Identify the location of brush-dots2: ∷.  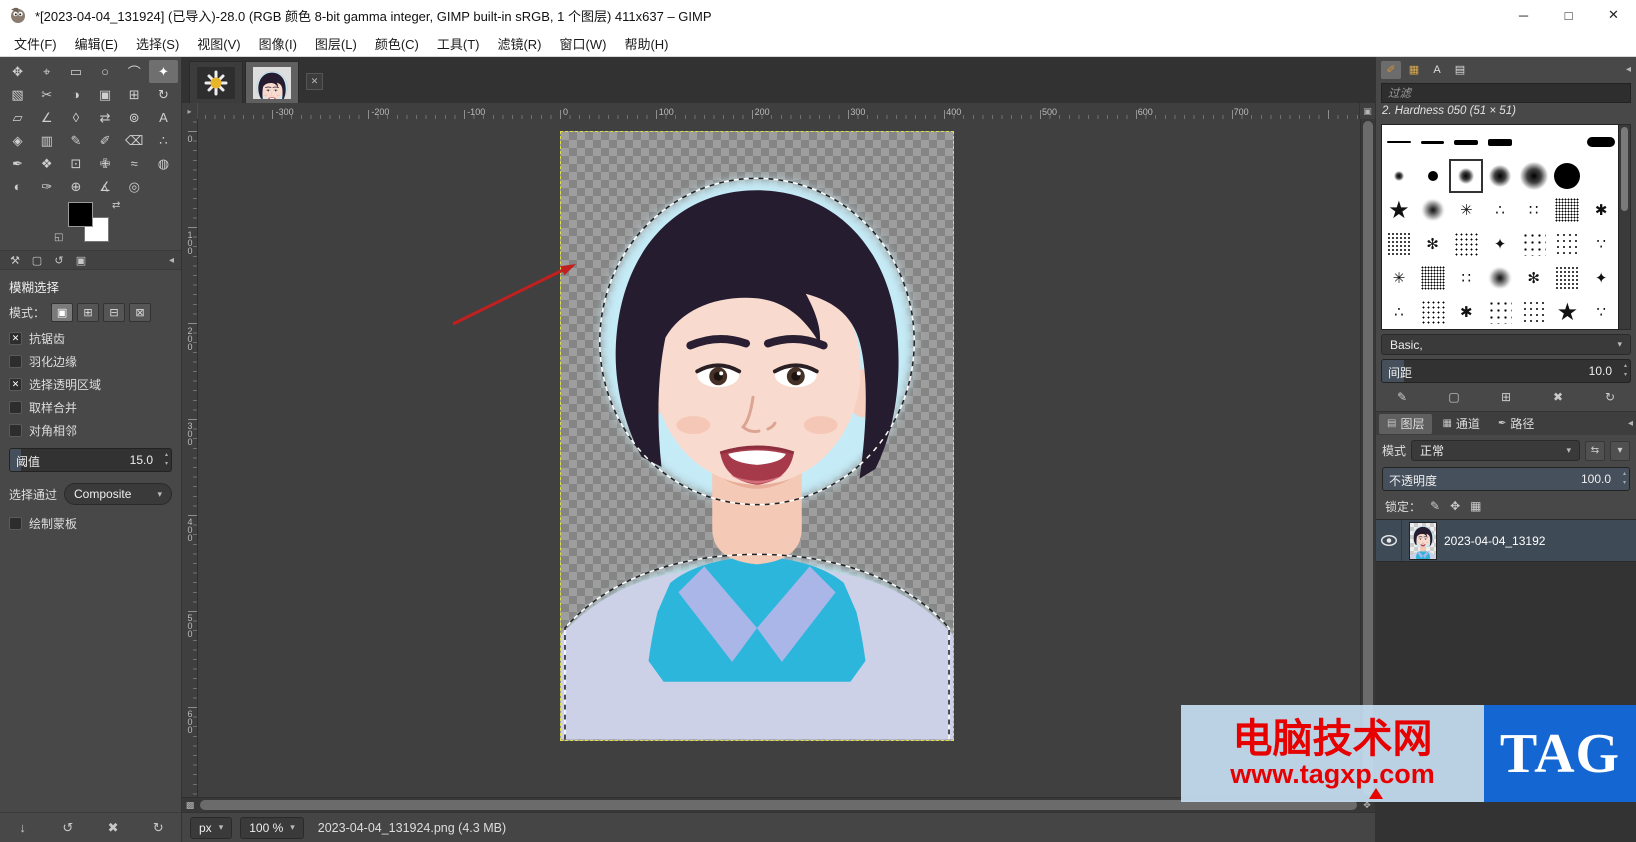
(1534, 210).